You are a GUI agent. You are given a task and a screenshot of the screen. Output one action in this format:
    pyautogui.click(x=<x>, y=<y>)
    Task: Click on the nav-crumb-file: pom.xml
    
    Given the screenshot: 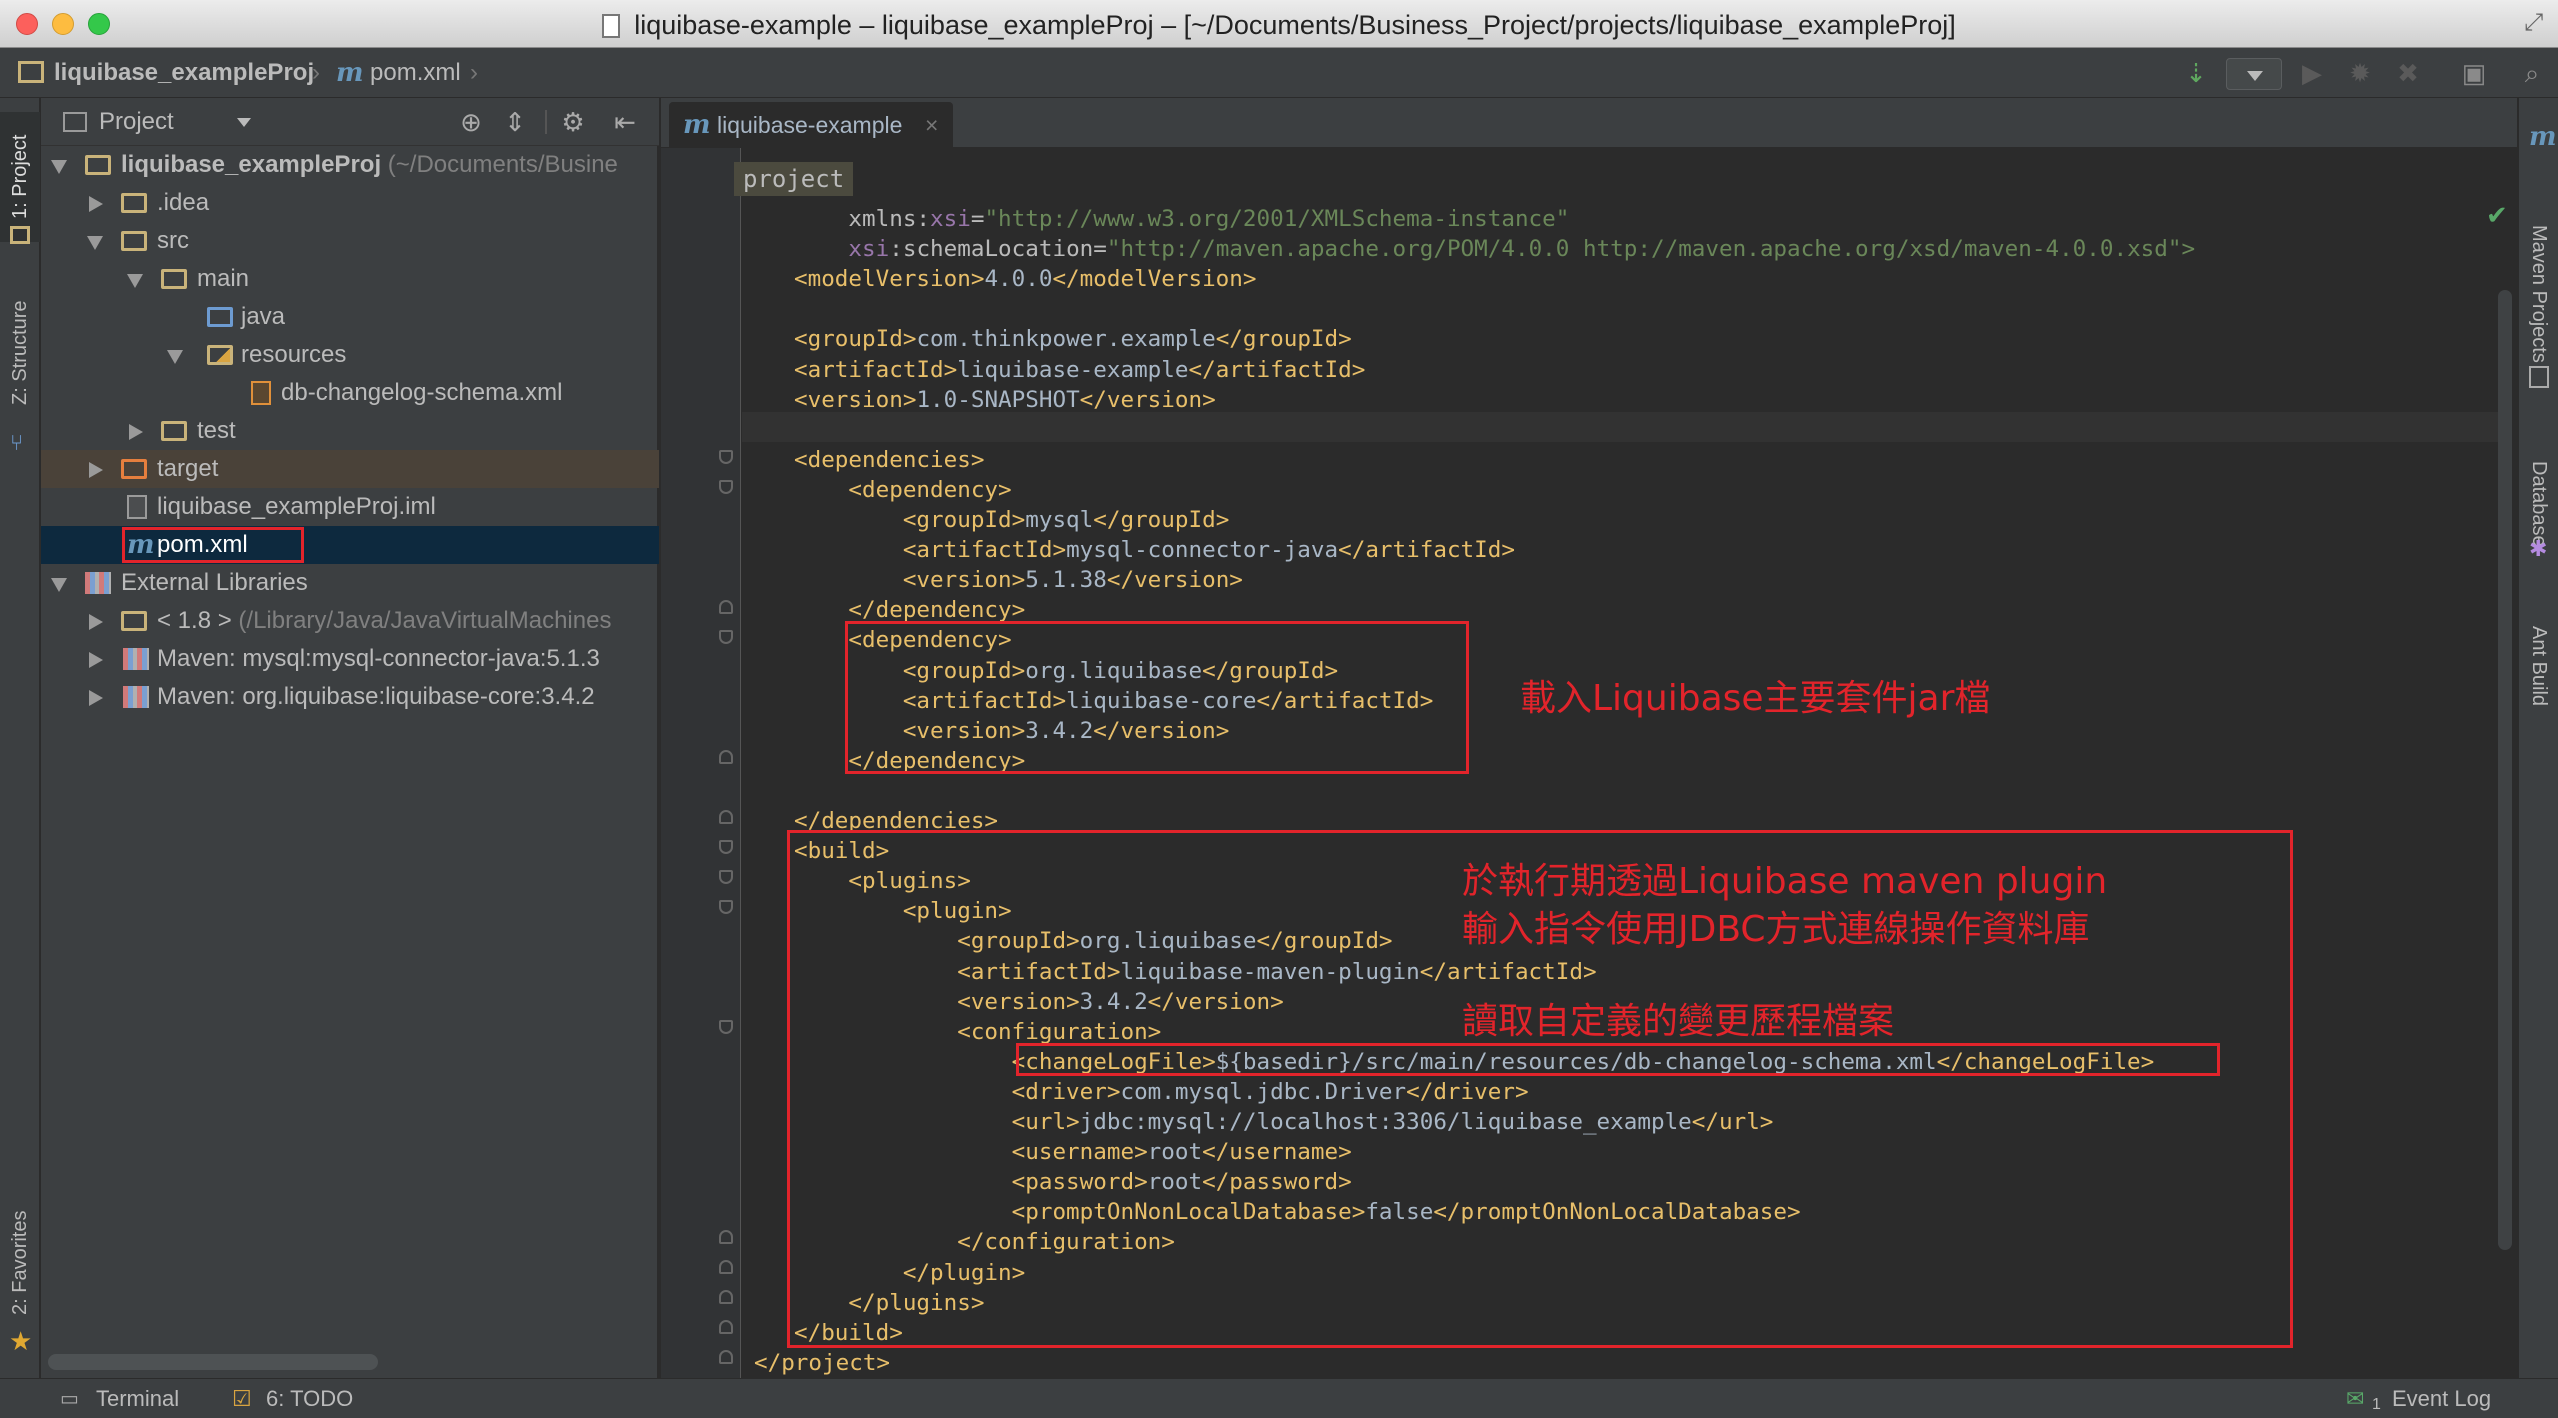 What is the action you would take?
    pyautogui.click(x=415, y=73)
    